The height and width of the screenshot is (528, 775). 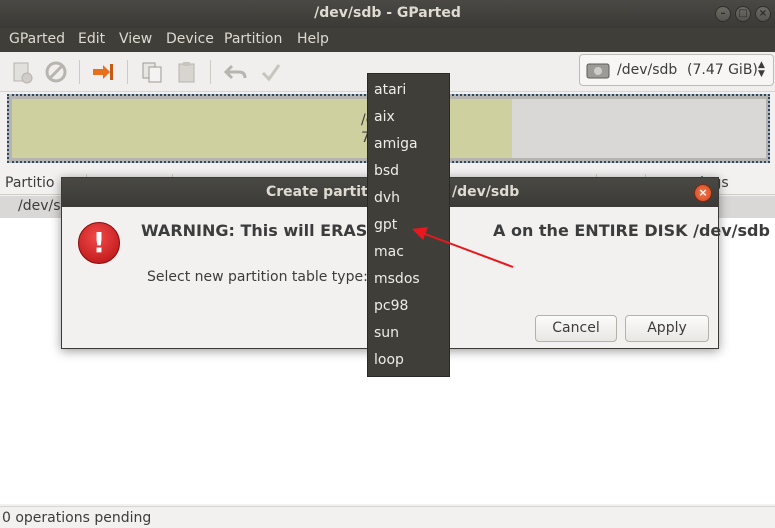 I want to click on minimize-icon: –, so click(x=723, y=14).